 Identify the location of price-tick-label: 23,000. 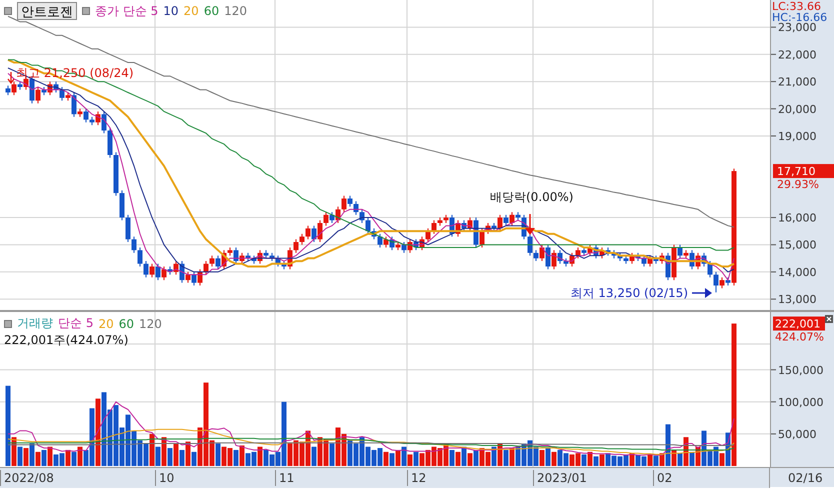
(797, 27).